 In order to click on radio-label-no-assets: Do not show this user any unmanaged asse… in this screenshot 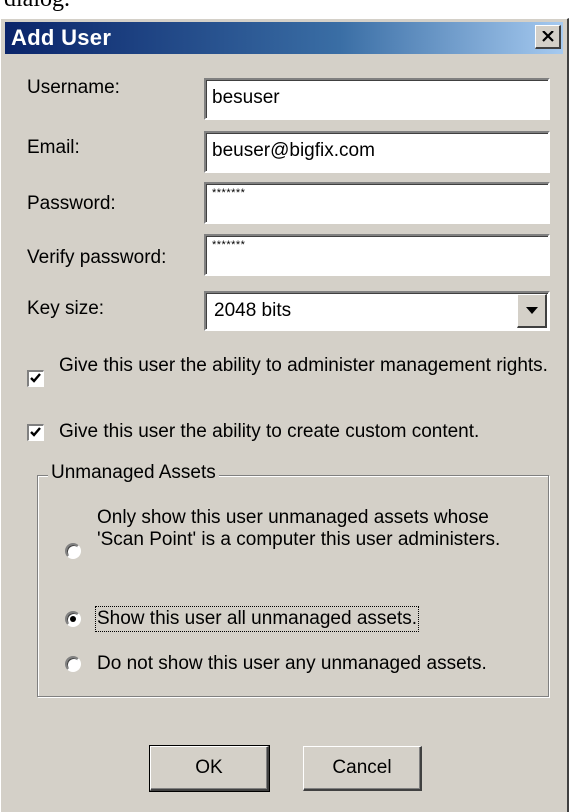, I will do `click(292, 663)`.